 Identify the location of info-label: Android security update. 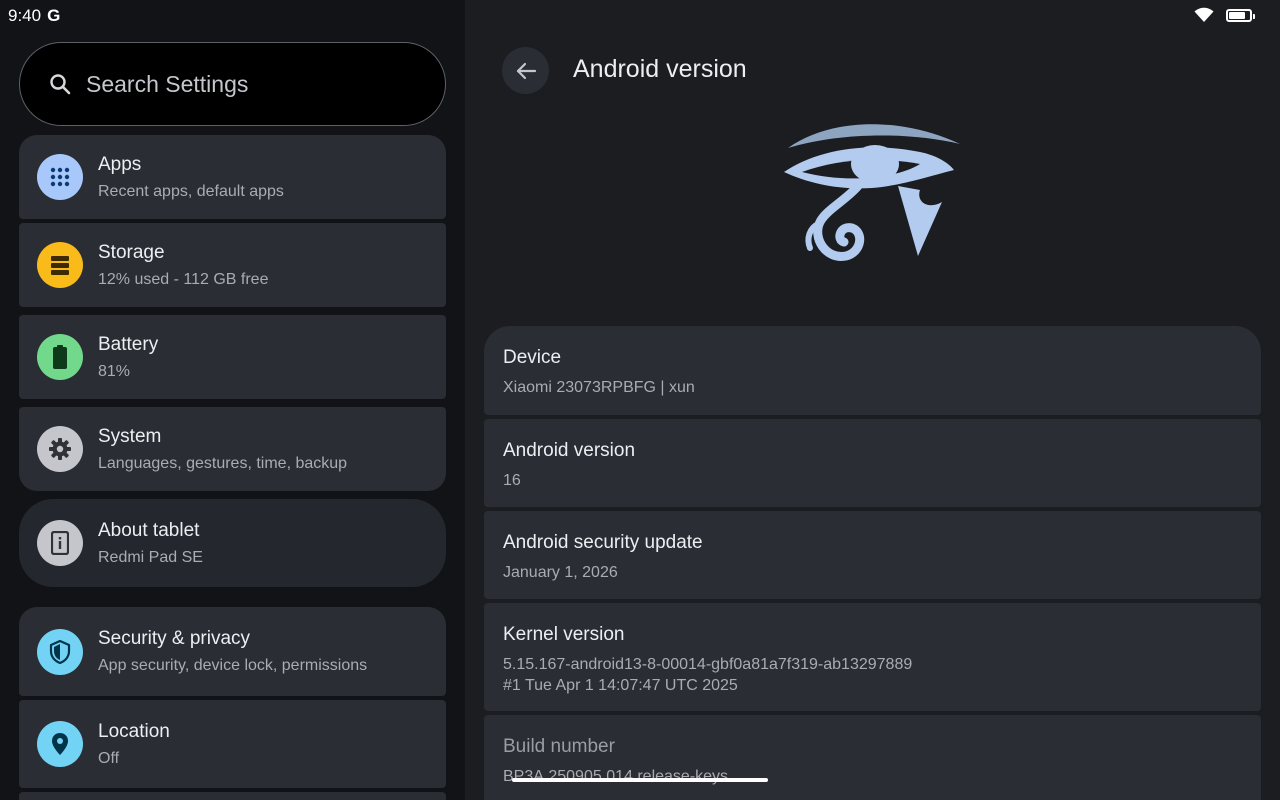
(603, 542).